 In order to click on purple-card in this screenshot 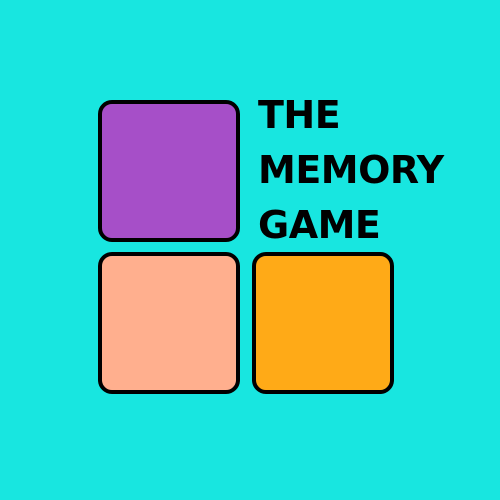, I will do `click(169, 171)`.